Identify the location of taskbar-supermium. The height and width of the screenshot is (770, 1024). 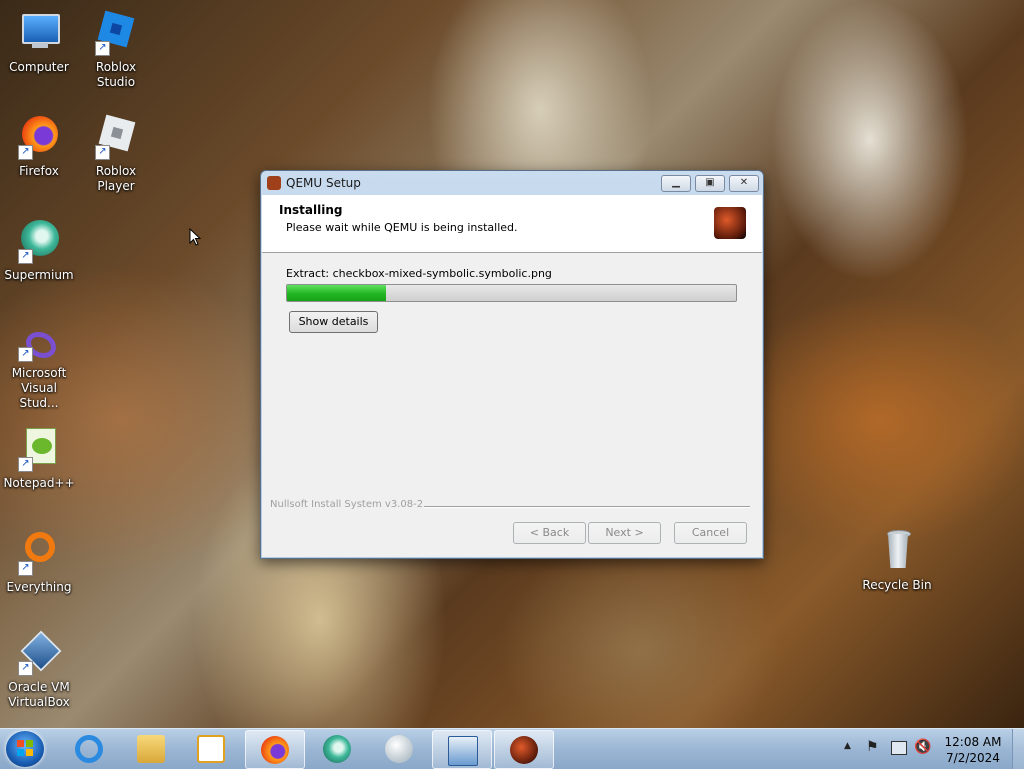
(337, 748).